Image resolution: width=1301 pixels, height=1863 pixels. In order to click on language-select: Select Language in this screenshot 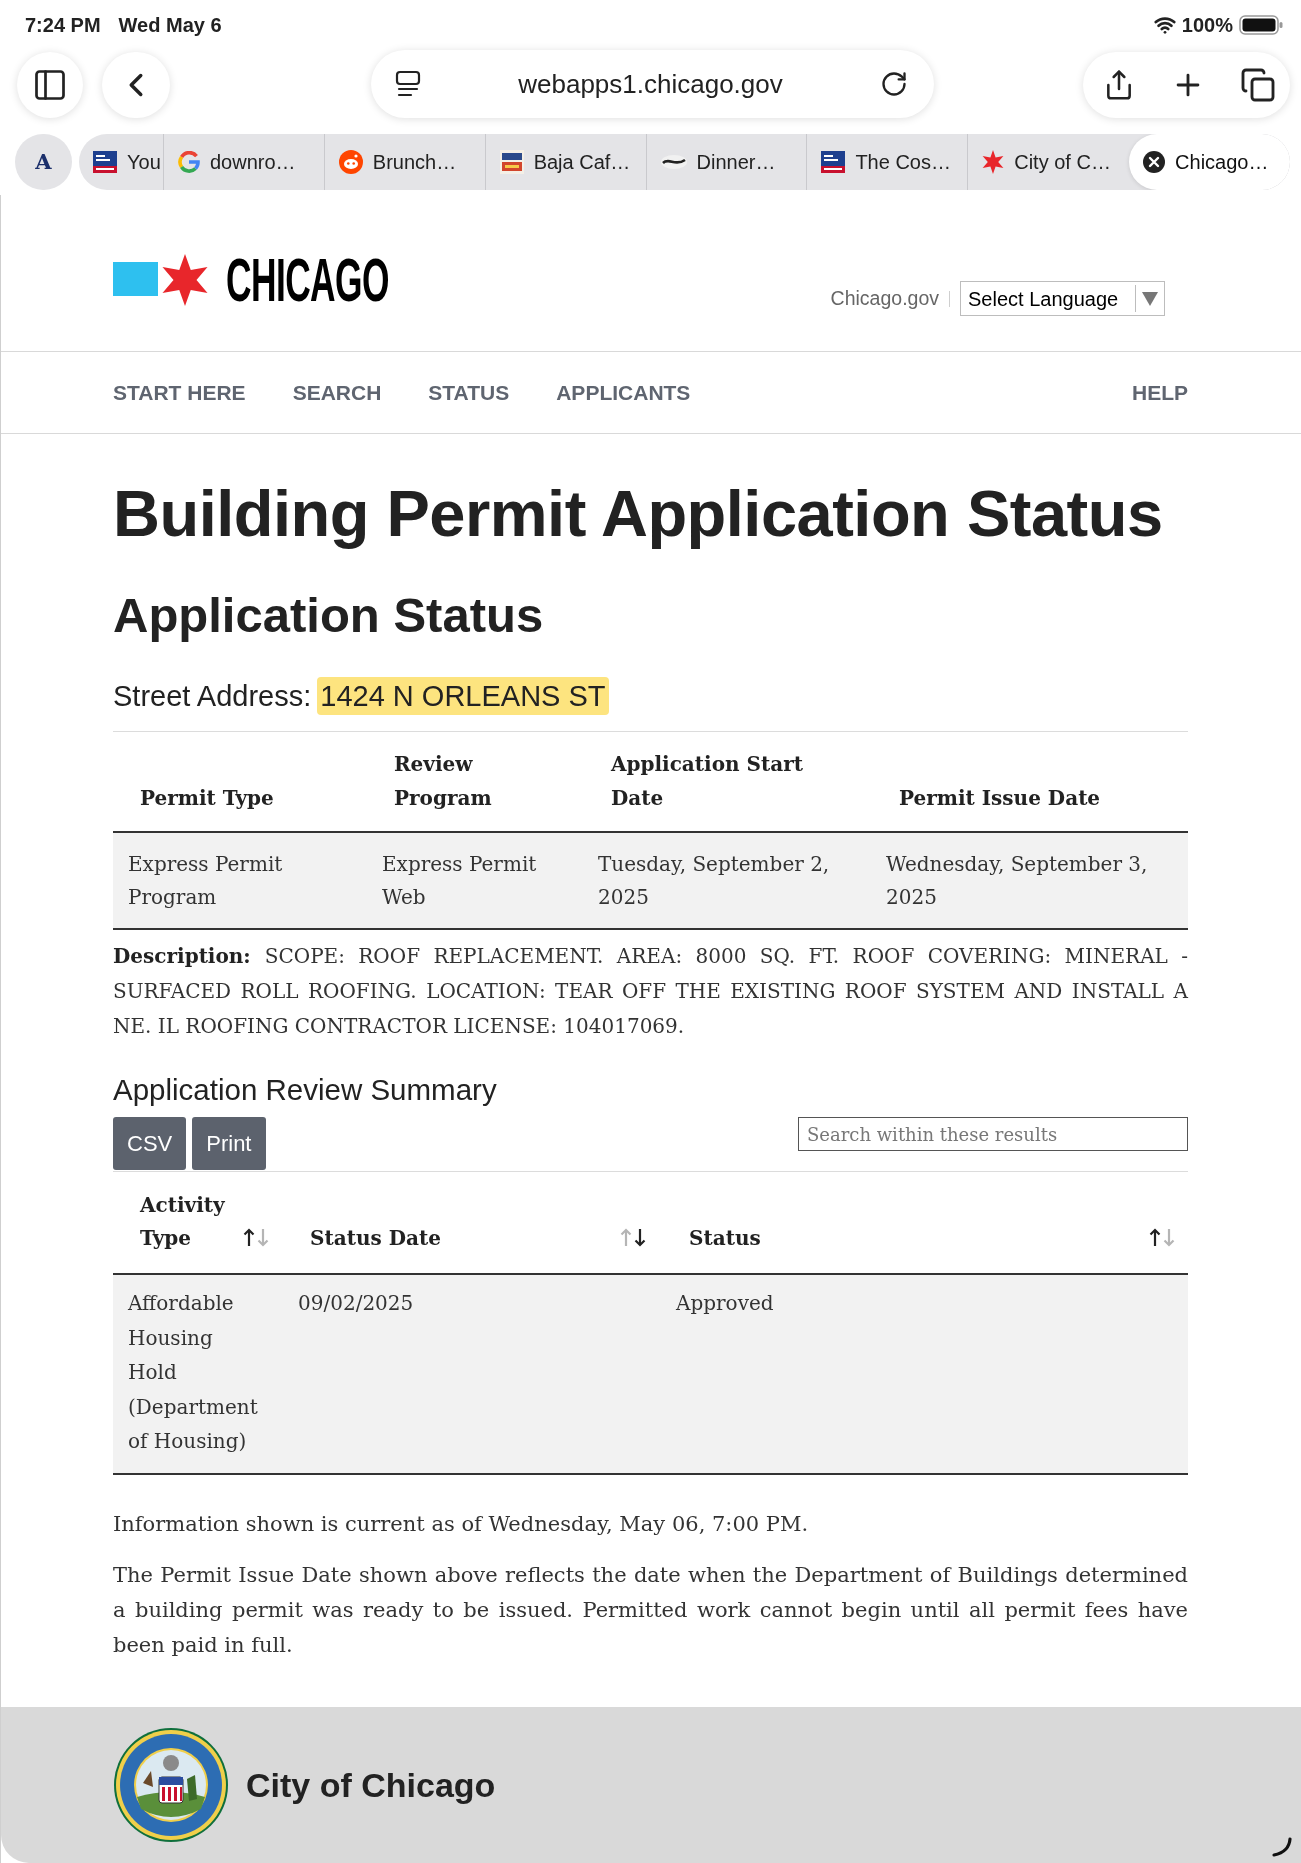, I will do `click(1062, 298)`.